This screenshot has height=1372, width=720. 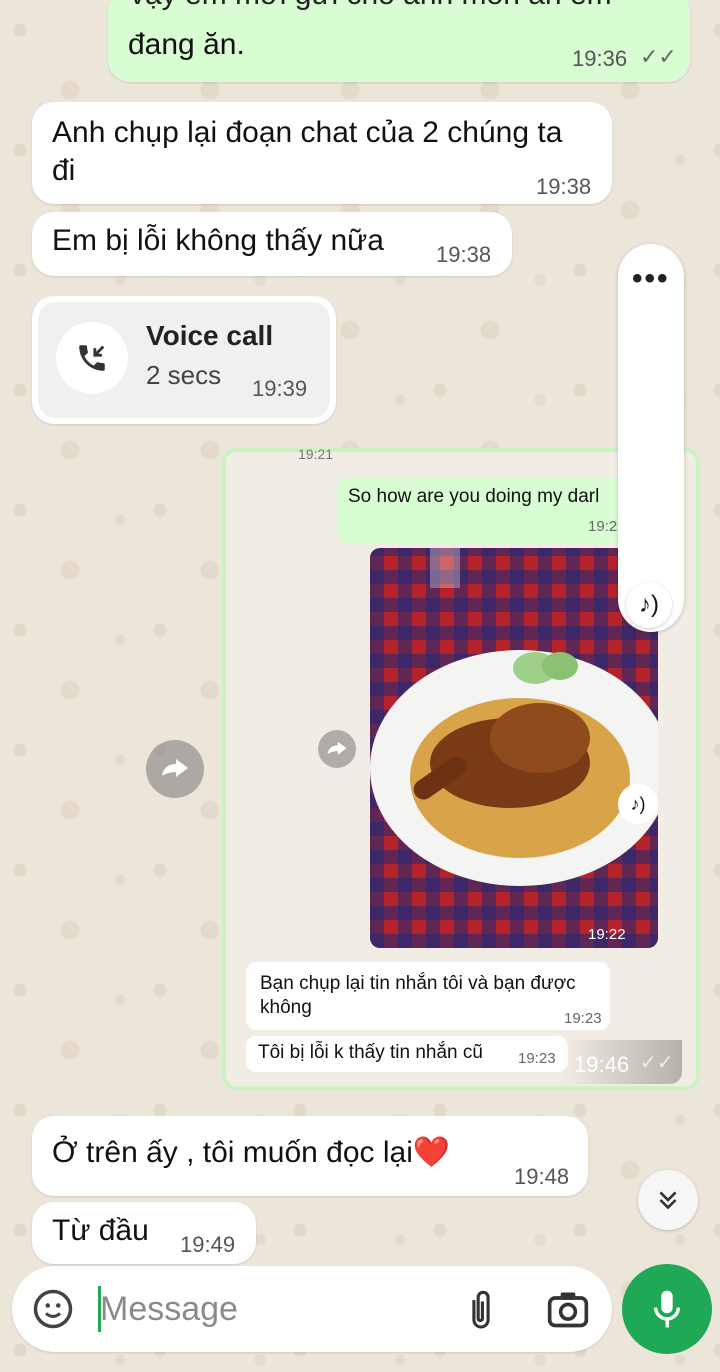 I want to click on message-text: đang ăn., so click(x=186, y=44).